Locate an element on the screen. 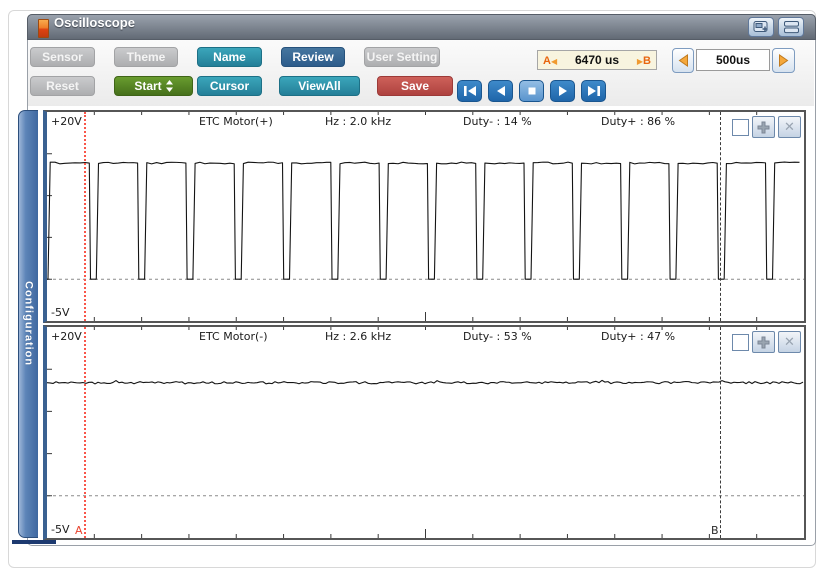 This screenshot has width=824, height=578. spinner-updown-icon is located at coordinates (169, 86).